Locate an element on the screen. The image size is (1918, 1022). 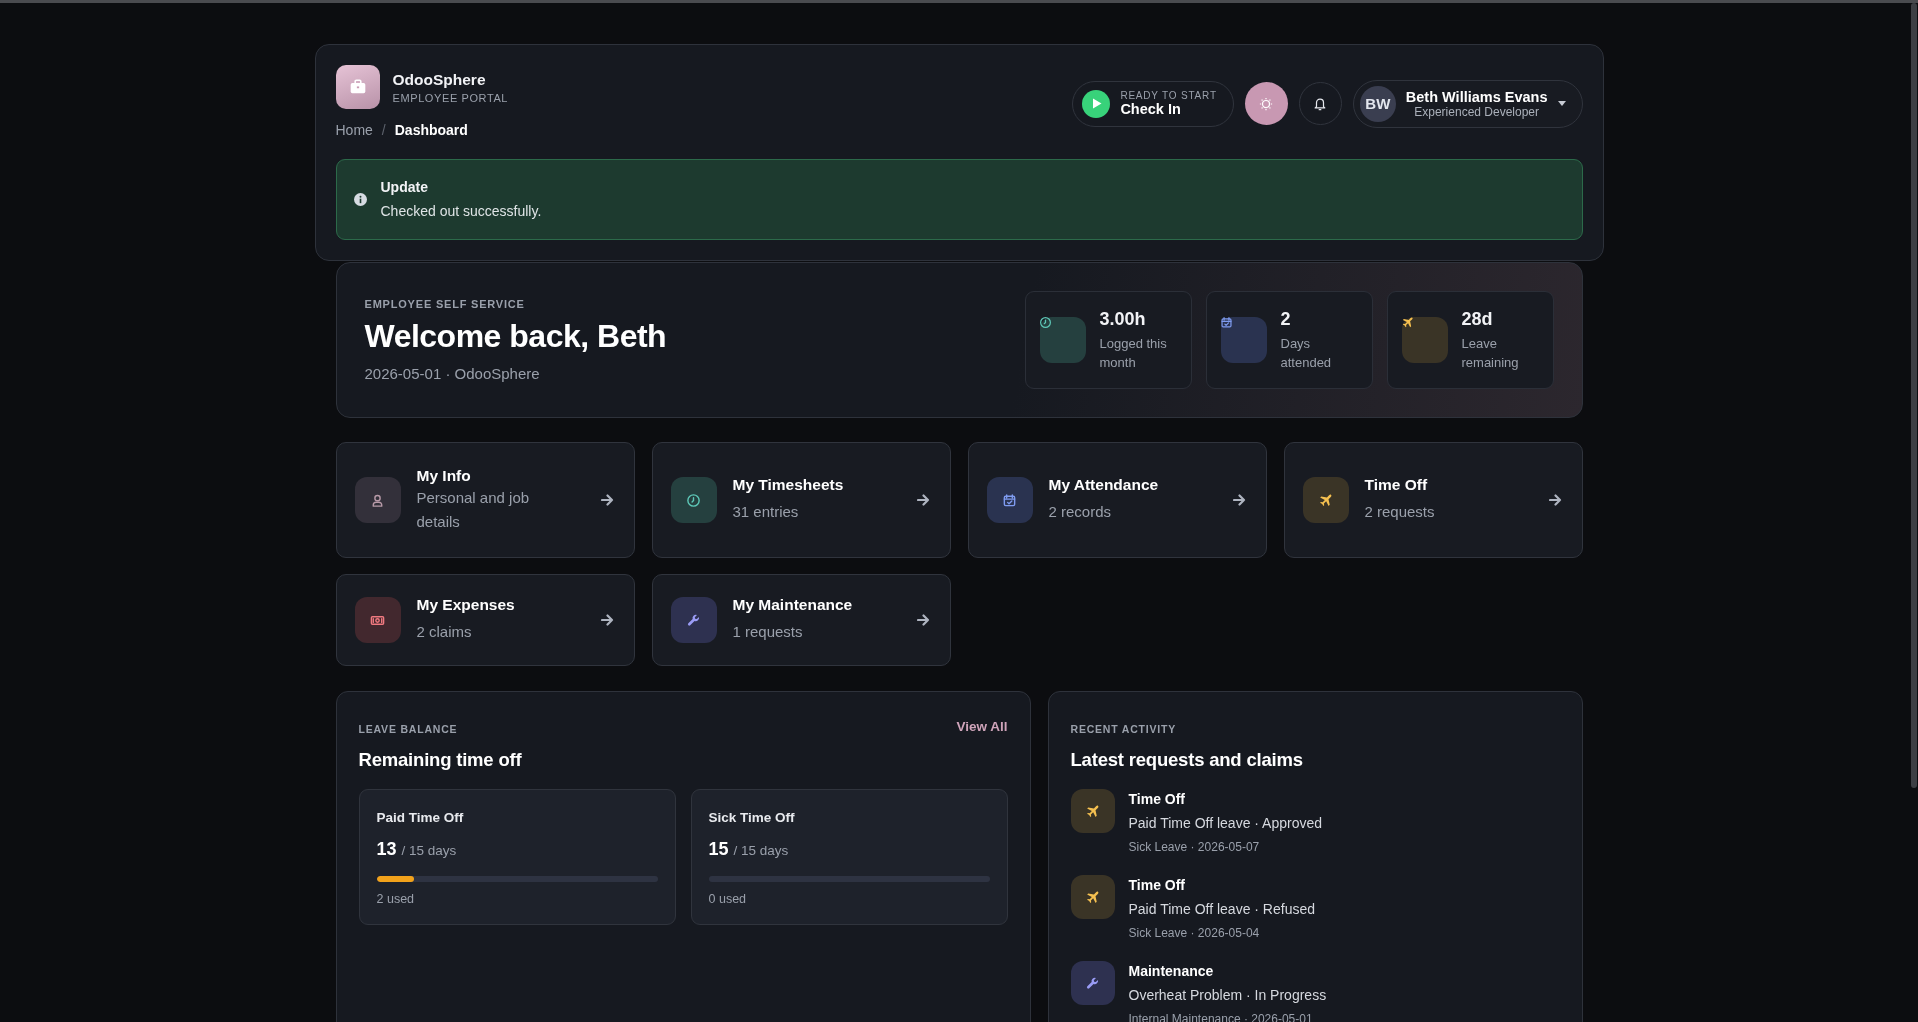
leave-remaining: 15 is located at coordinates (718, 849).